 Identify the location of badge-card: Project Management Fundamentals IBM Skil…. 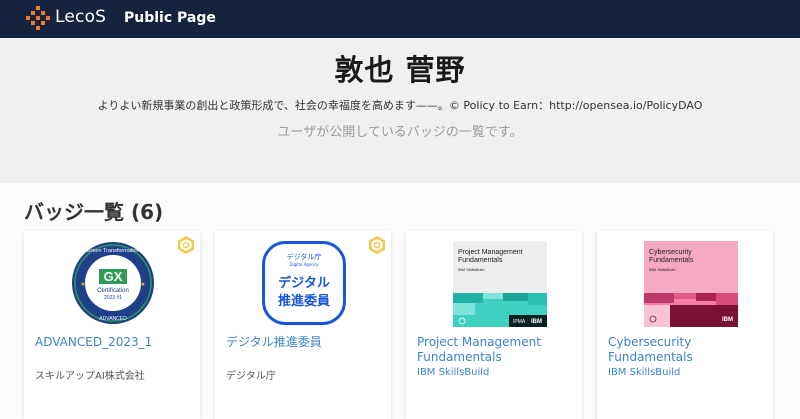
(494, 325).